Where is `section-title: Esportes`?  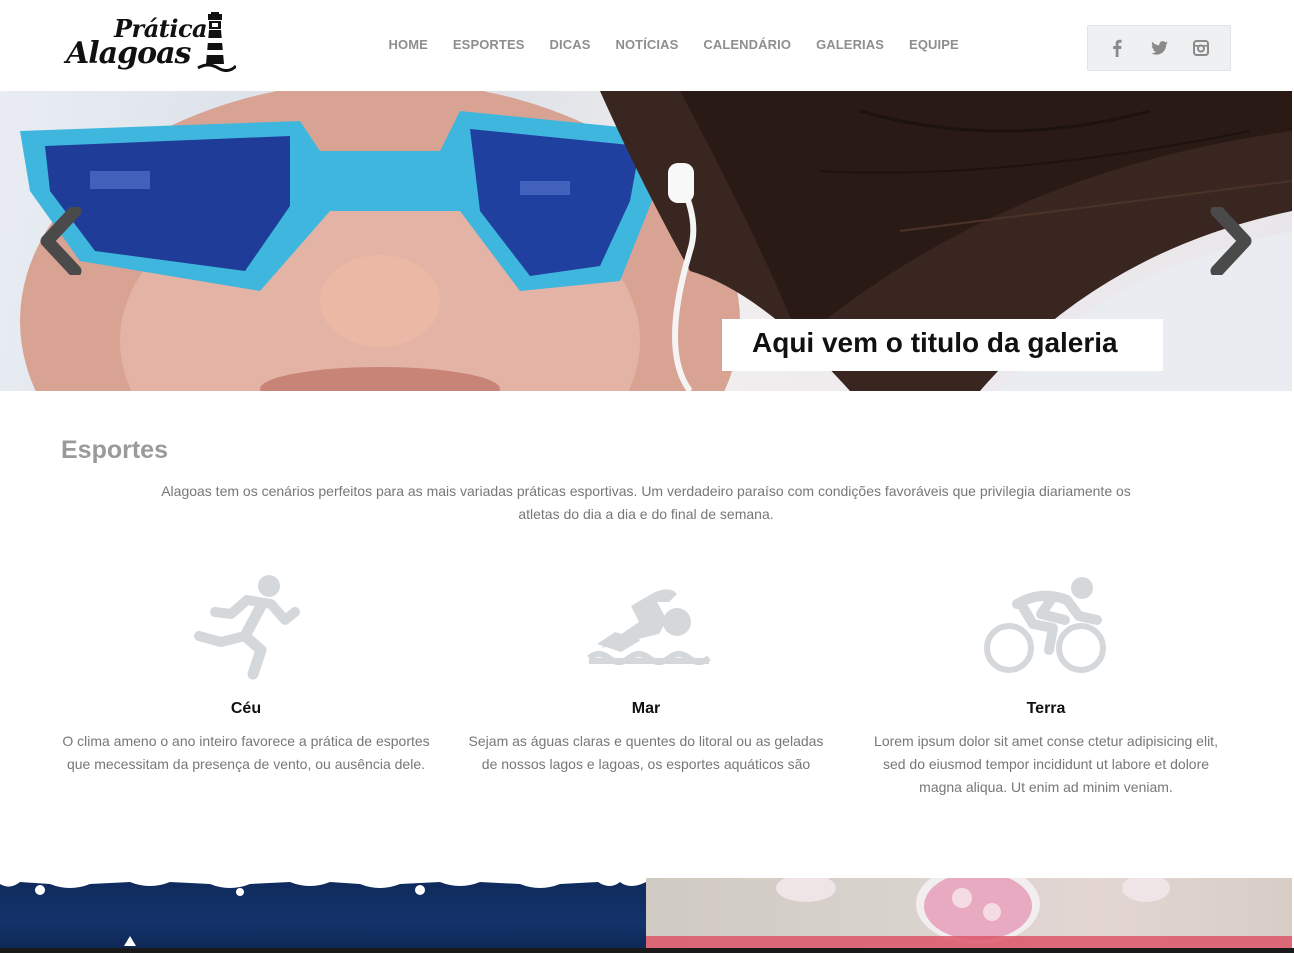
section-title: Esportes is located at coordinates (114, 450).